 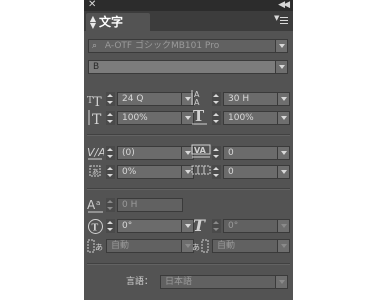 What do you see at coordinates (127, 226) in the screenshot?
I see `rotation-value: 0°` at bounding box center [127, 226].